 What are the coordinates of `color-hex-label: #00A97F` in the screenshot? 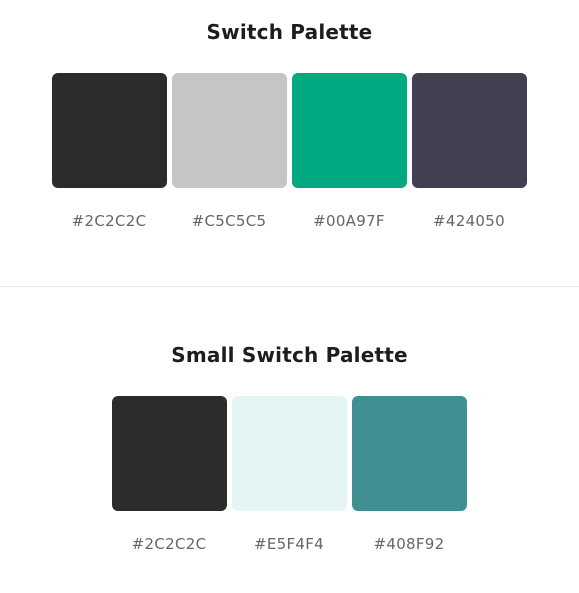 It's located at (349, 221).